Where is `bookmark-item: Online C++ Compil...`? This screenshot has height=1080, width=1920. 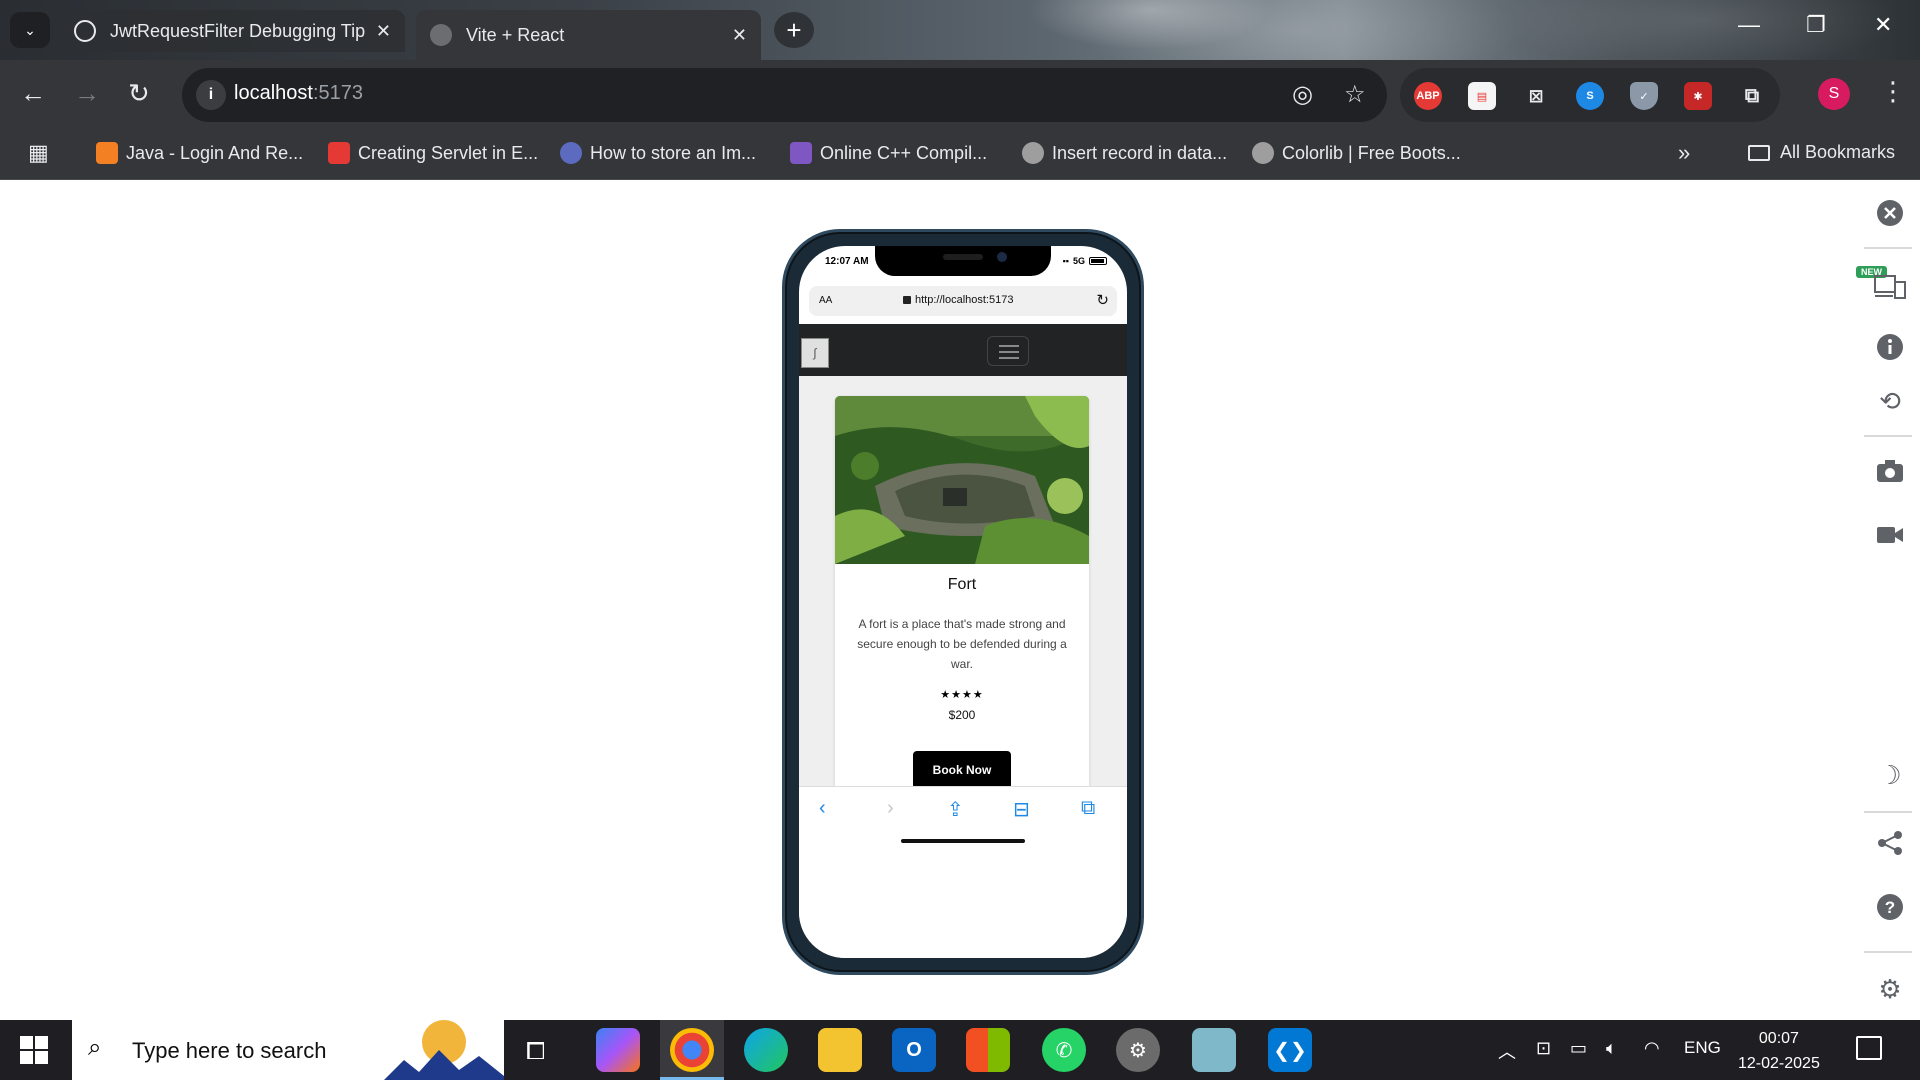 bookmark-item: Online C++ Compil... is located at coordinates (888, 153).